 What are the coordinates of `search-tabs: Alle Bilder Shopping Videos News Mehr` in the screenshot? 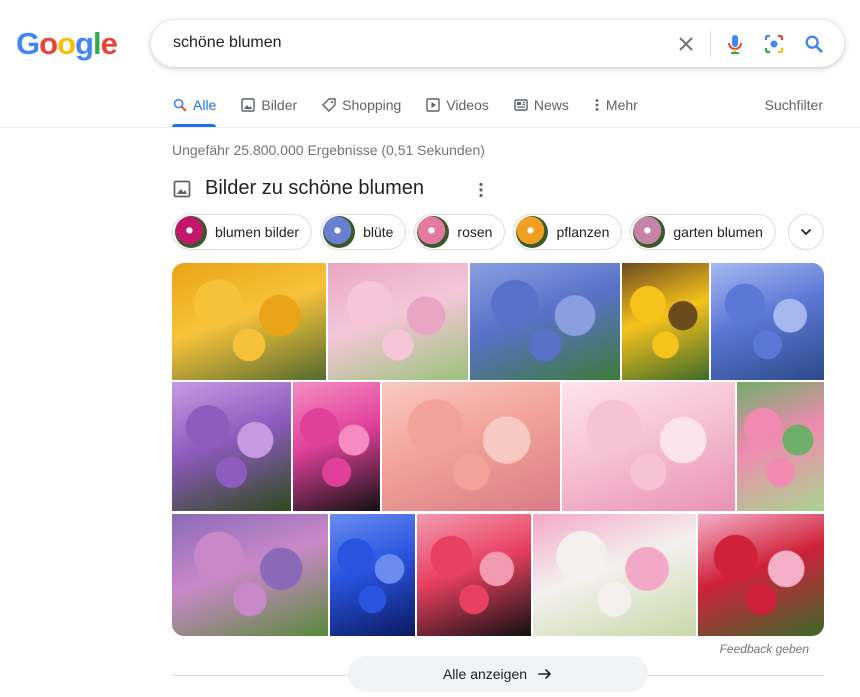 It's located at (417, 112).